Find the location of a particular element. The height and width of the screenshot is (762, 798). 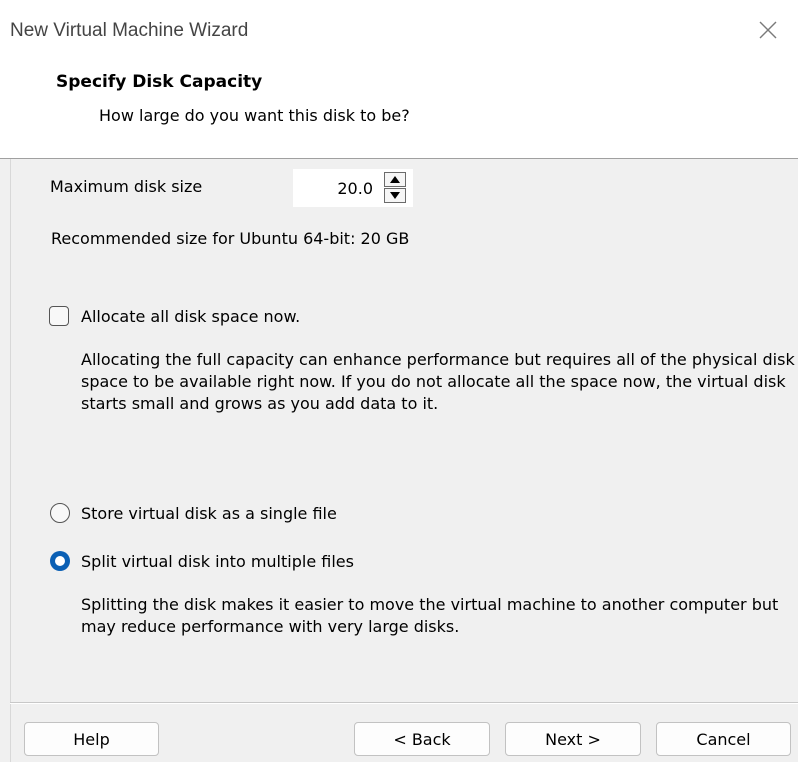

close-icon is located at coordinates (768, 30).